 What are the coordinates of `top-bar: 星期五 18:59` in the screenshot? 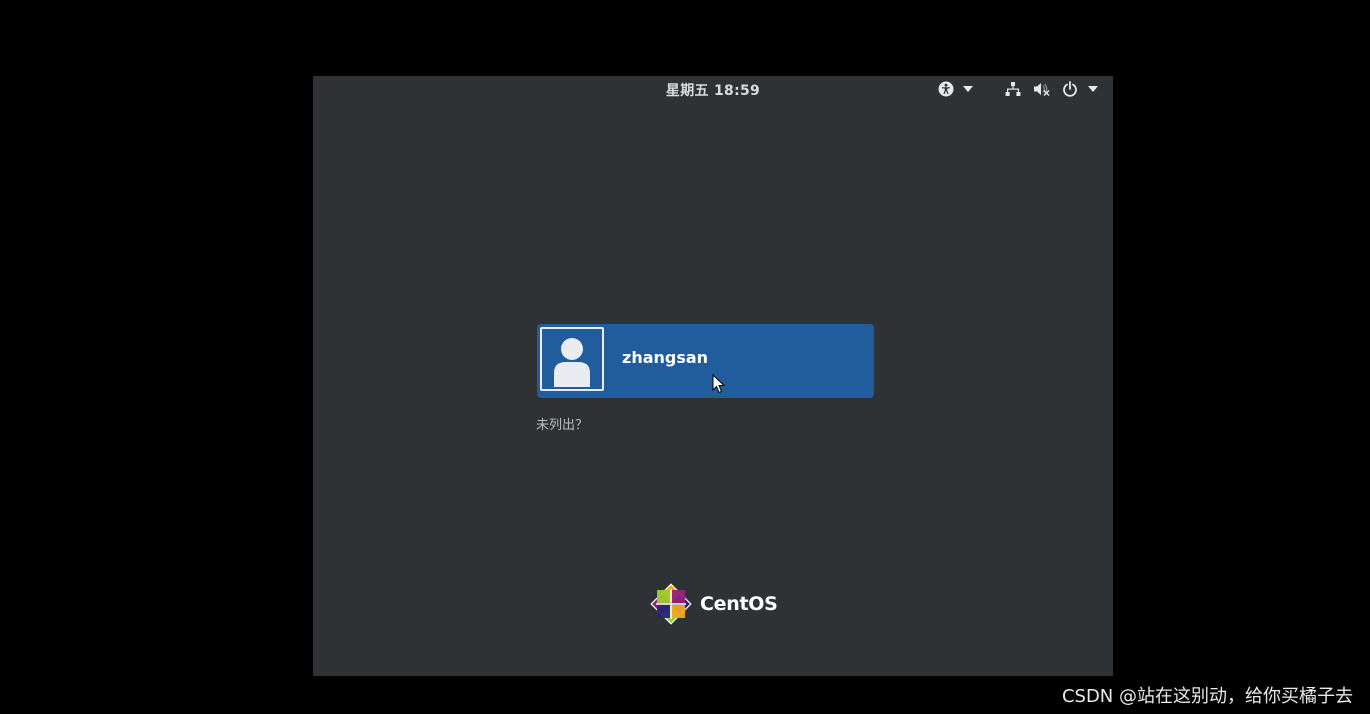 It's located at (713, 89).